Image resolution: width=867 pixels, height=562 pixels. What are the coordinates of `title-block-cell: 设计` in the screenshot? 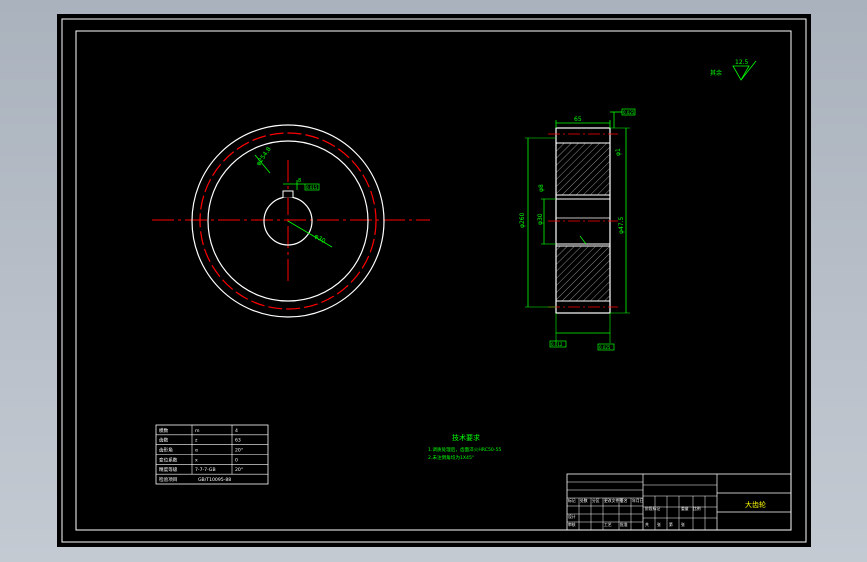 It's located at (572, 516).